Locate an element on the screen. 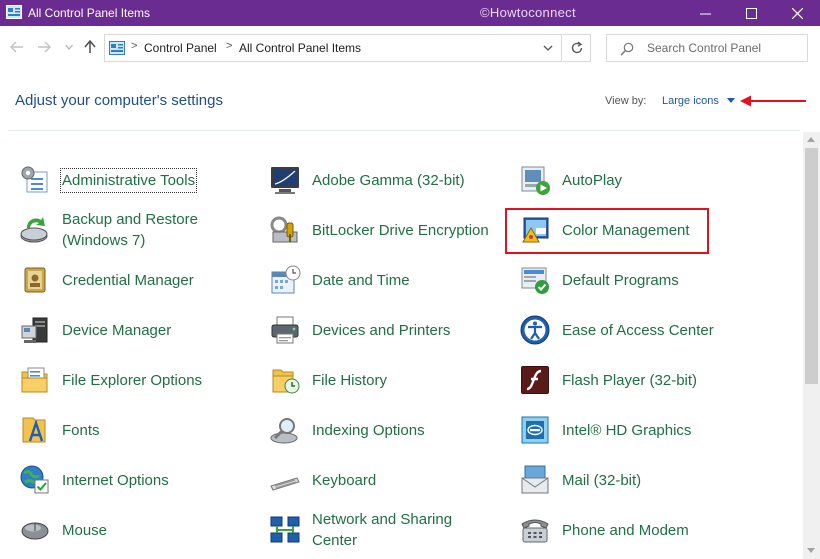  vertical-scrollbar is located at coordinates (811, 345).